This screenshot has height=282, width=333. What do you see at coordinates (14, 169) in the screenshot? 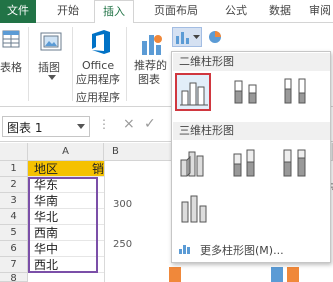
I see `row-header: 1` at bounding box center [14, 169].